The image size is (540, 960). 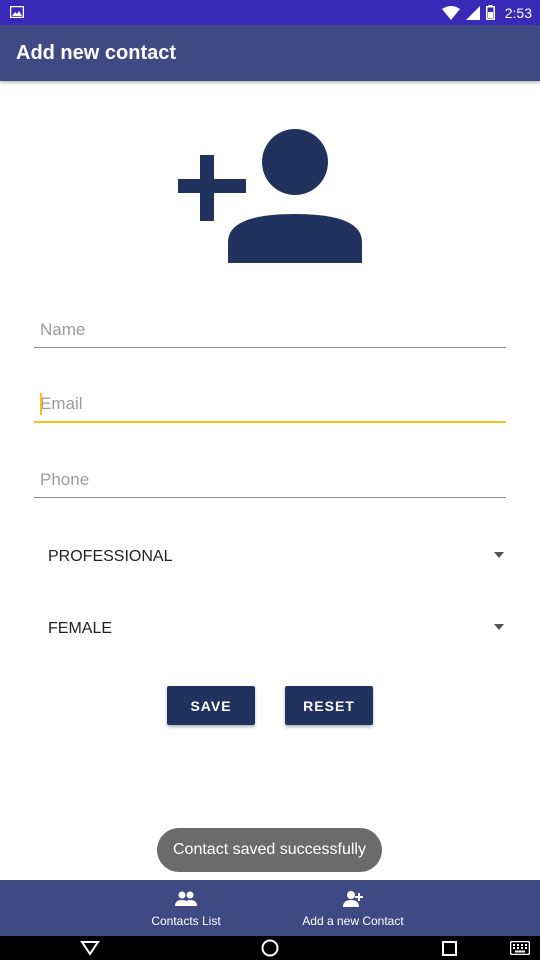 I want to click on text-cursor, so click(x=41, y=404).